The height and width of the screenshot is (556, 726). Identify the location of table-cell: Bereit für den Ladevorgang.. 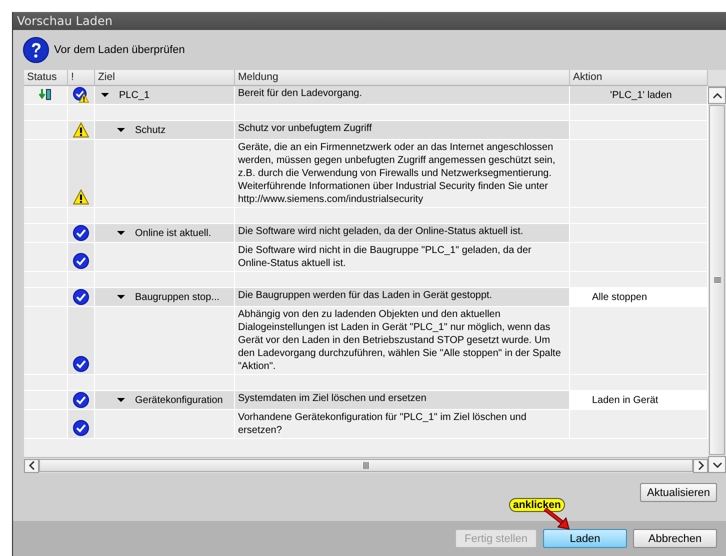
(402, 95).